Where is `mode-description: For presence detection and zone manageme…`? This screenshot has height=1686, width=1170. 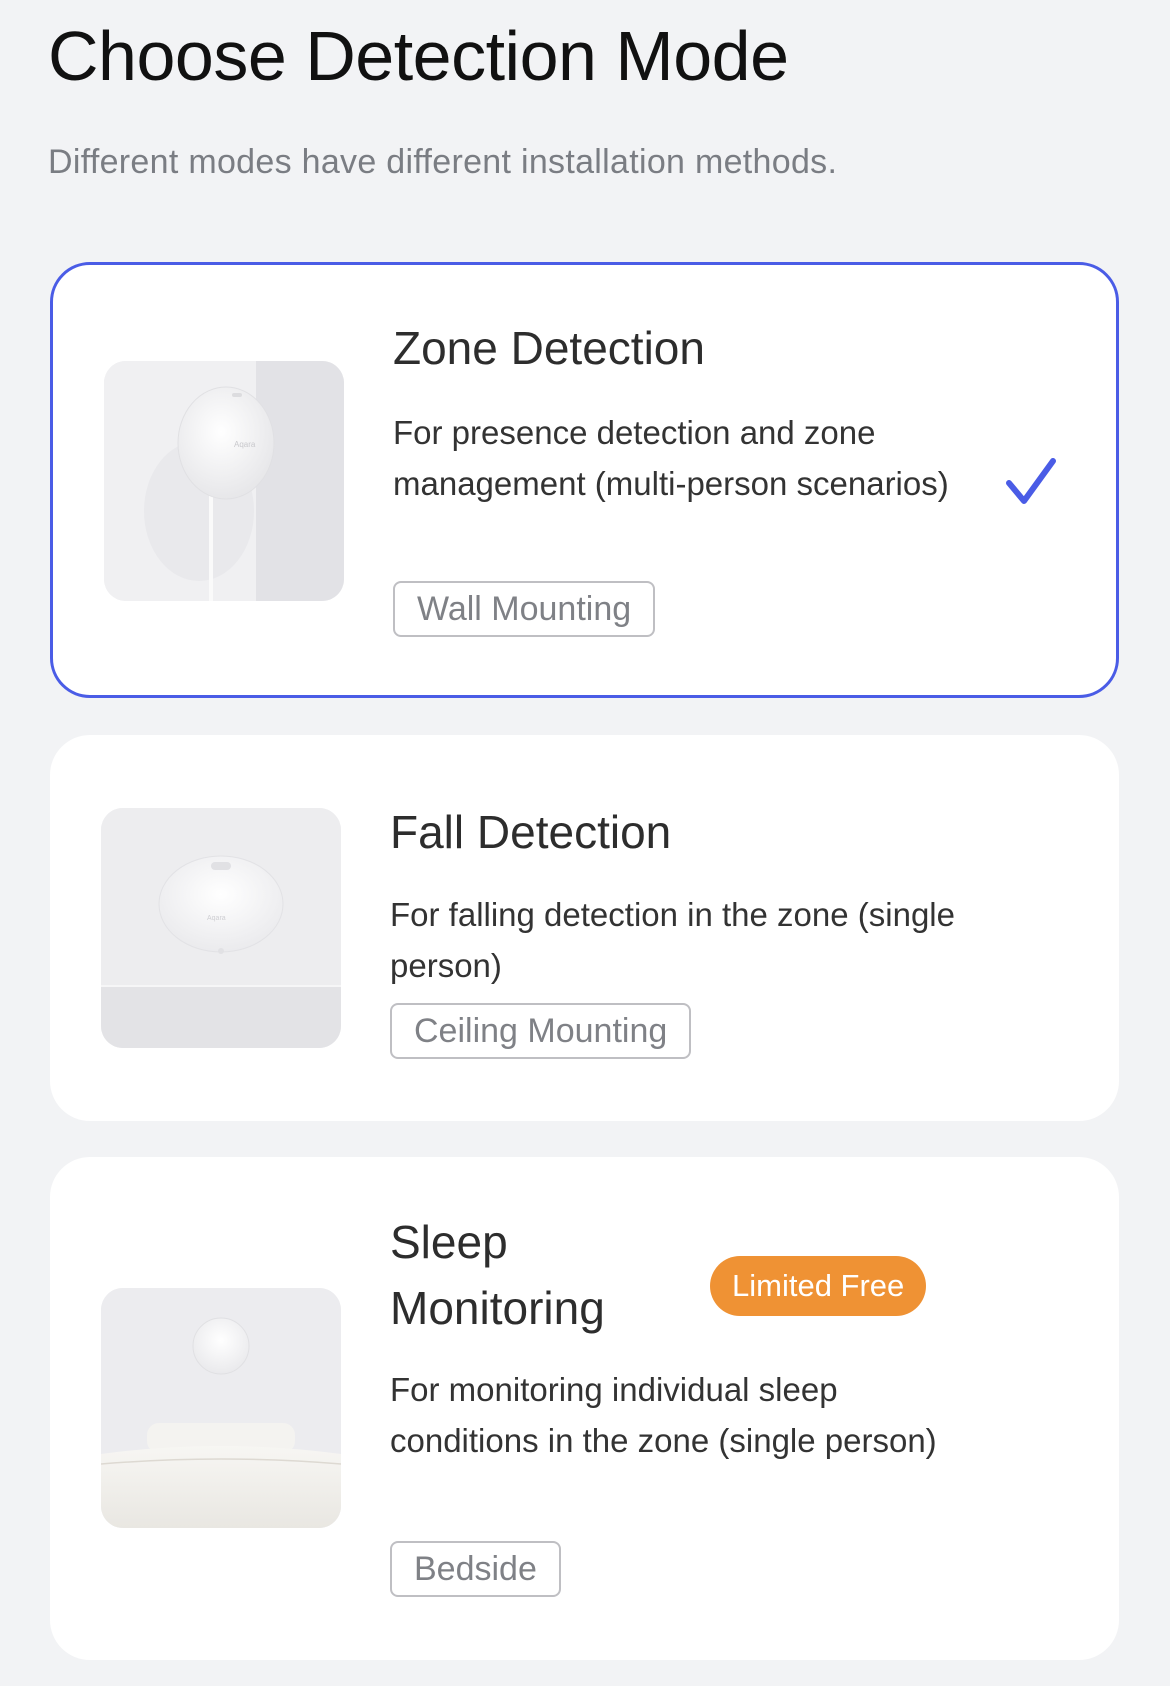
mode-description: For presence detection and zone manageme… is located at coordinates (671, 458).